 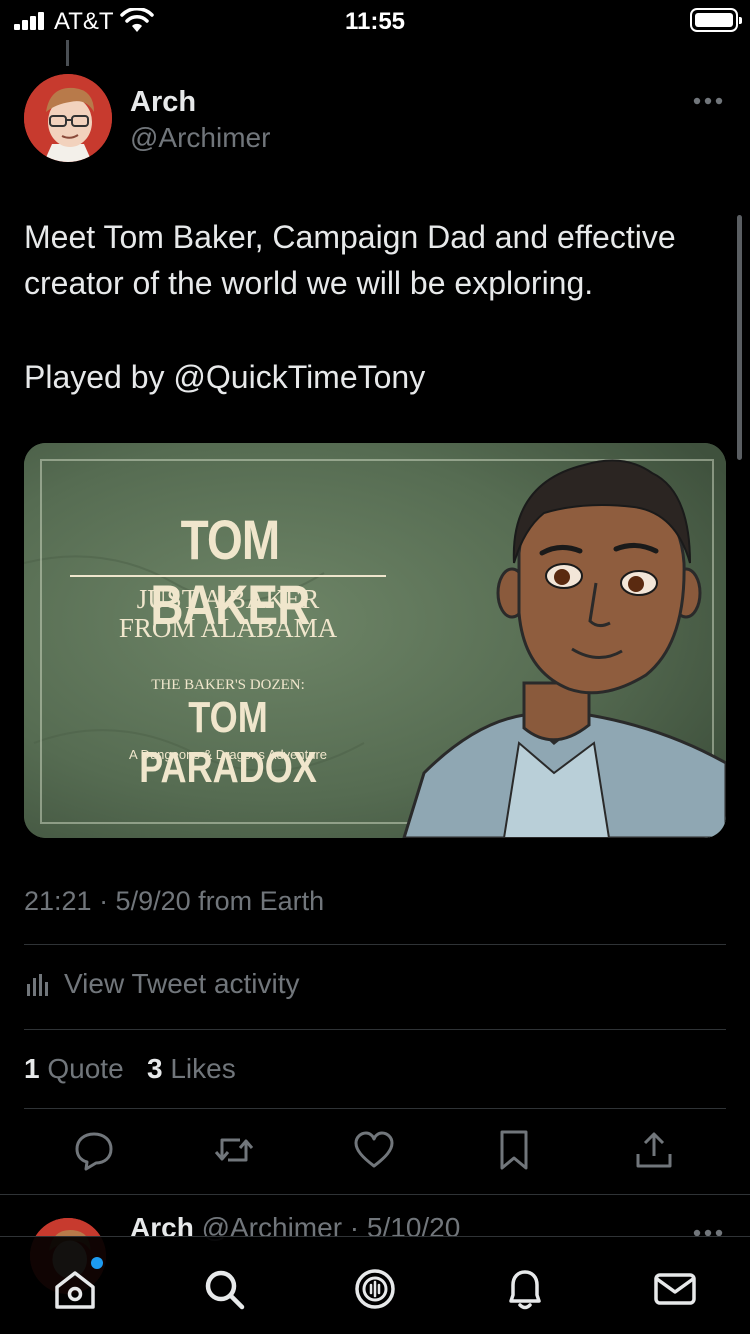 I want to click on view-activity-button: View Tweet activity, so click(x=162, y=984).